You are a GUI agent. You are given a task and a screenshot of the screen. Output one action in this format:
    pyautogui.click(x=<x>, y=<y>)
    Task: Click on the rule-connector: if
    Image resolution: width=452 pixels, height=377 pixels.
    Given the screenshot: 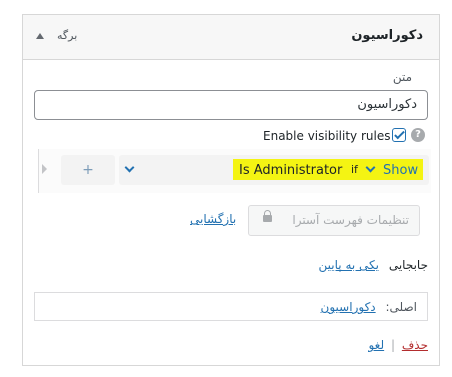 What is the action you would take?
    pyautogui.click(x=354, y=169)
    